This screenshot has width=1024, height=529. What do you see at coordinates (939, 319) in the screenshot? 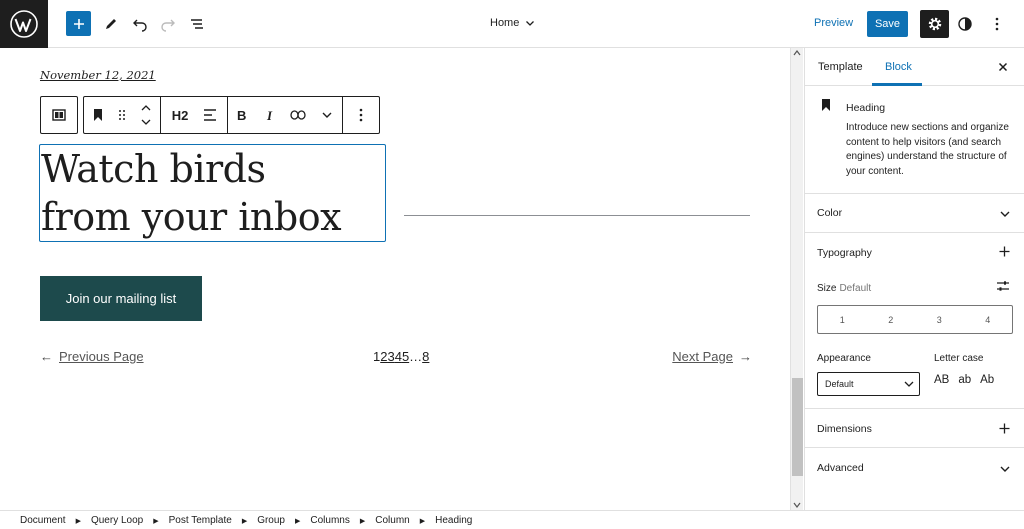
I see `font-size-option: 3` at bounding box center [939, 319].